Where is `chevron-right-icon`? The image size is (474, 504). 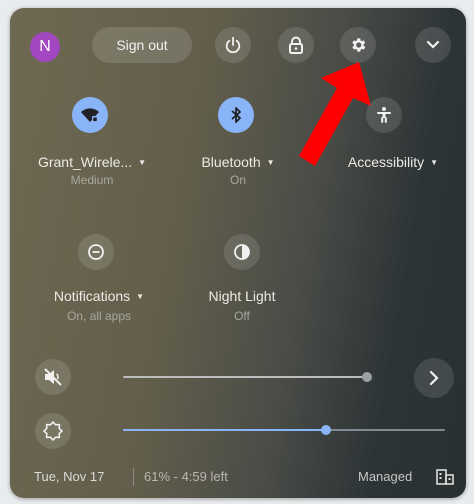 chevron-right-icon is located at coordinates (434, 378).